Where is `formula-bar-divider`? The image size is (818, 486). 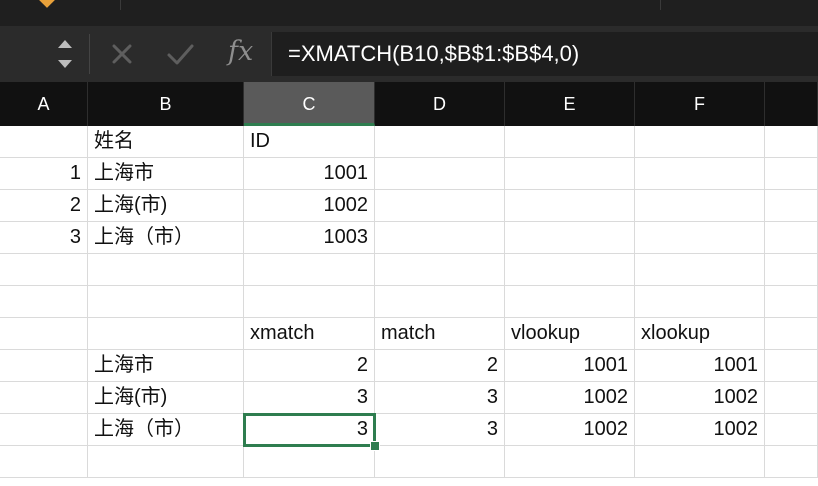 formula-bar-divider is located at coordinates (89, 54).